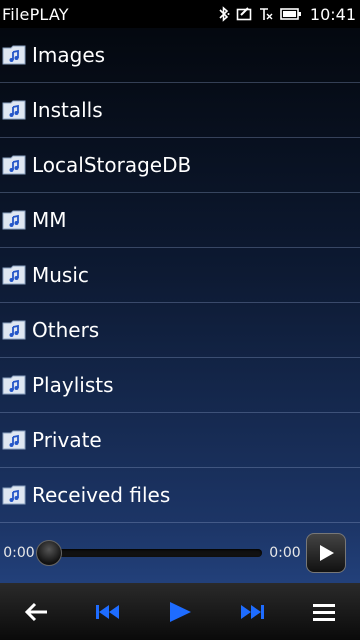 The width and height of the screenshot is (360, 640). I want to click on skip-previous-icon, so click(107, 611).